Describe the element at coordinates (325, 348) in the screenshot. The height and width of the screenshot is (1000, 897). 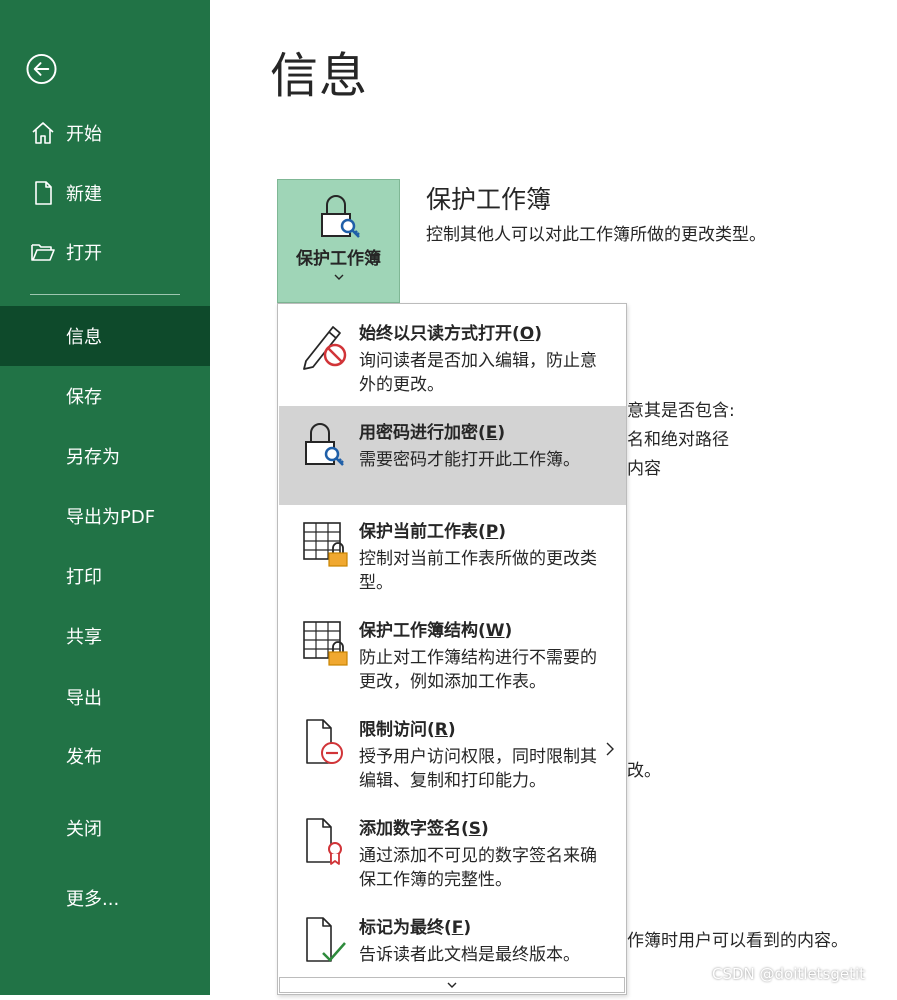
I see `pencil-no-edit-icon` at that location.